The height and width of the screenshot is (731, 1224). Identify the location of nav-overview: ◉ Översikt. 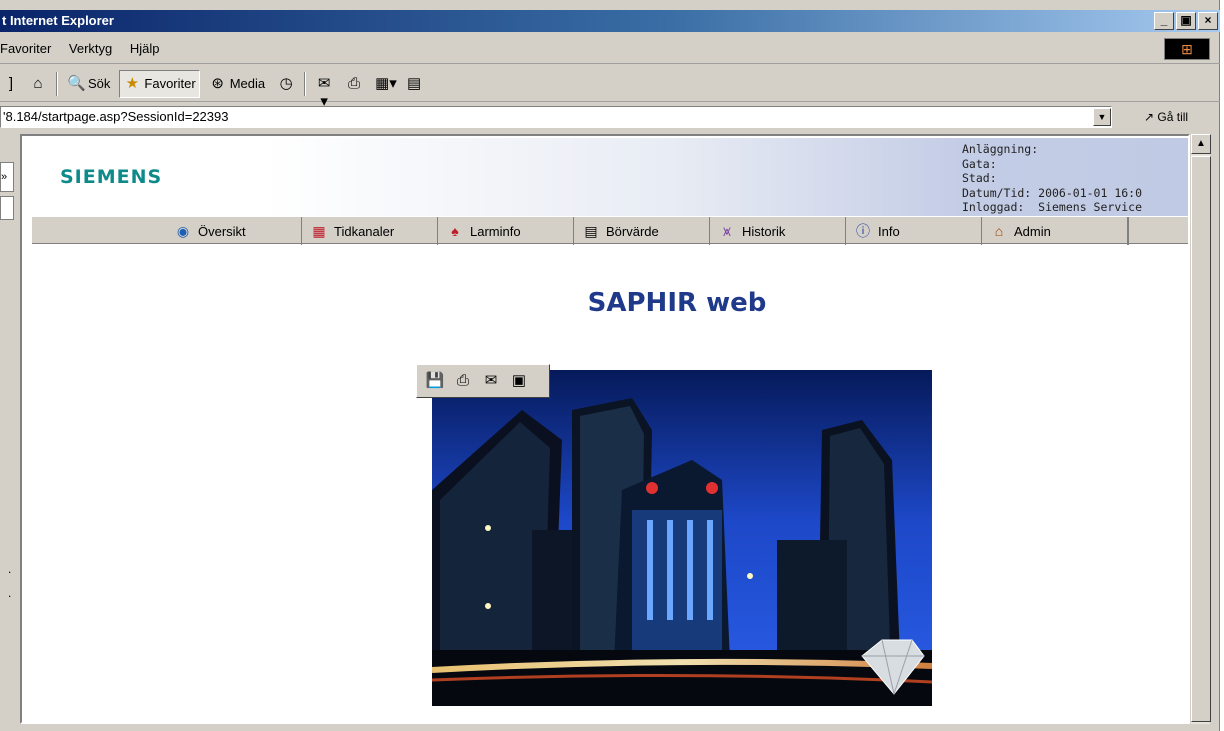
(234, 231).